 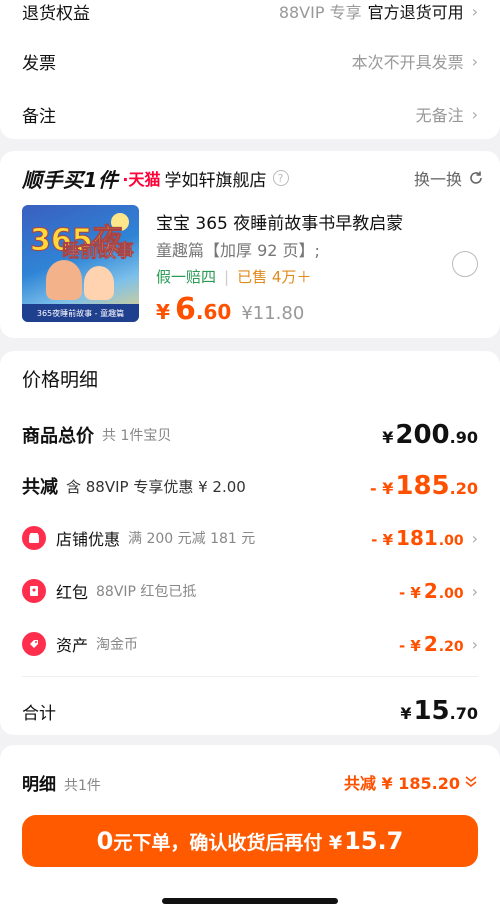 I want to click on product-tags: 假一赔四 | 已售 4万＋, so click(x=233, y=276).